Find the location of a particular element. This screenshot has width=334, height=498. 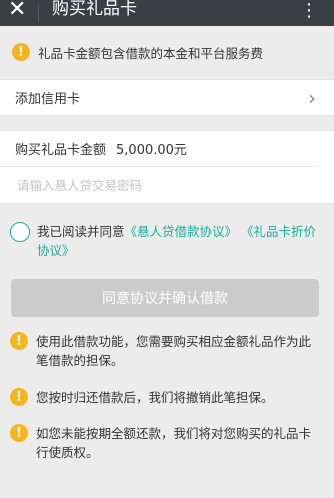

password-row is located at coordinates (167, 185).